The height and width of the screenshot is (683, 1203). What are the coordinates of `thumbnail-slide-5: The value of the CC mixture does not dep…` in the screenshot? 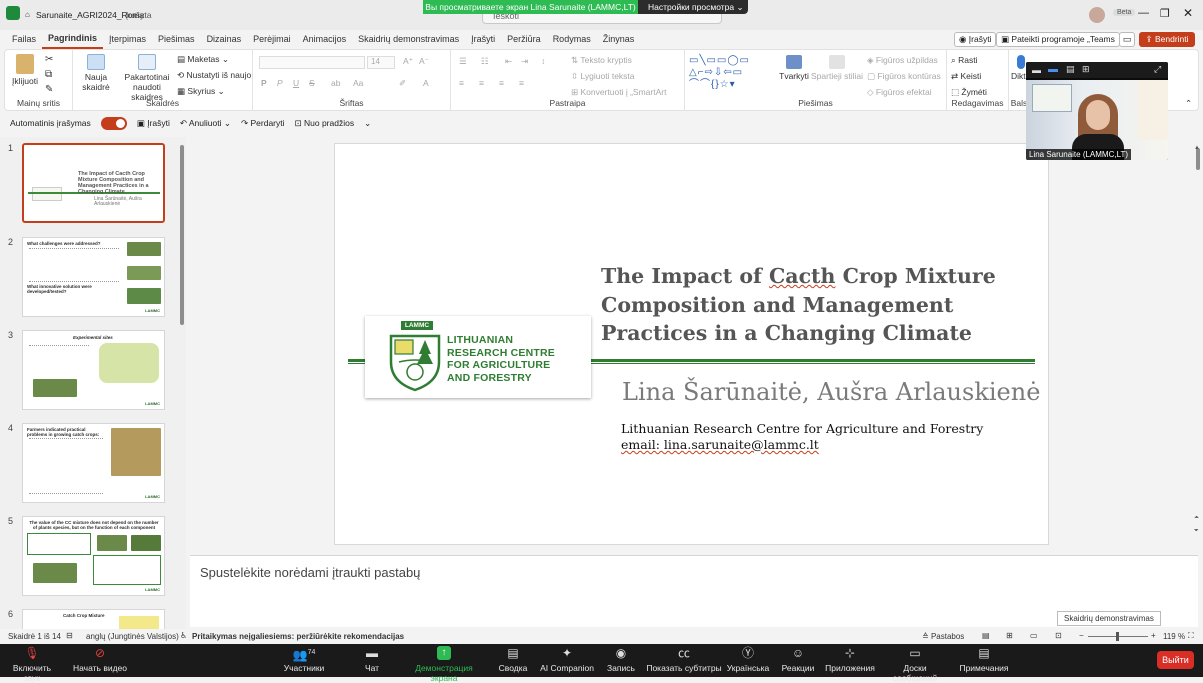 It's located at (93, 556).